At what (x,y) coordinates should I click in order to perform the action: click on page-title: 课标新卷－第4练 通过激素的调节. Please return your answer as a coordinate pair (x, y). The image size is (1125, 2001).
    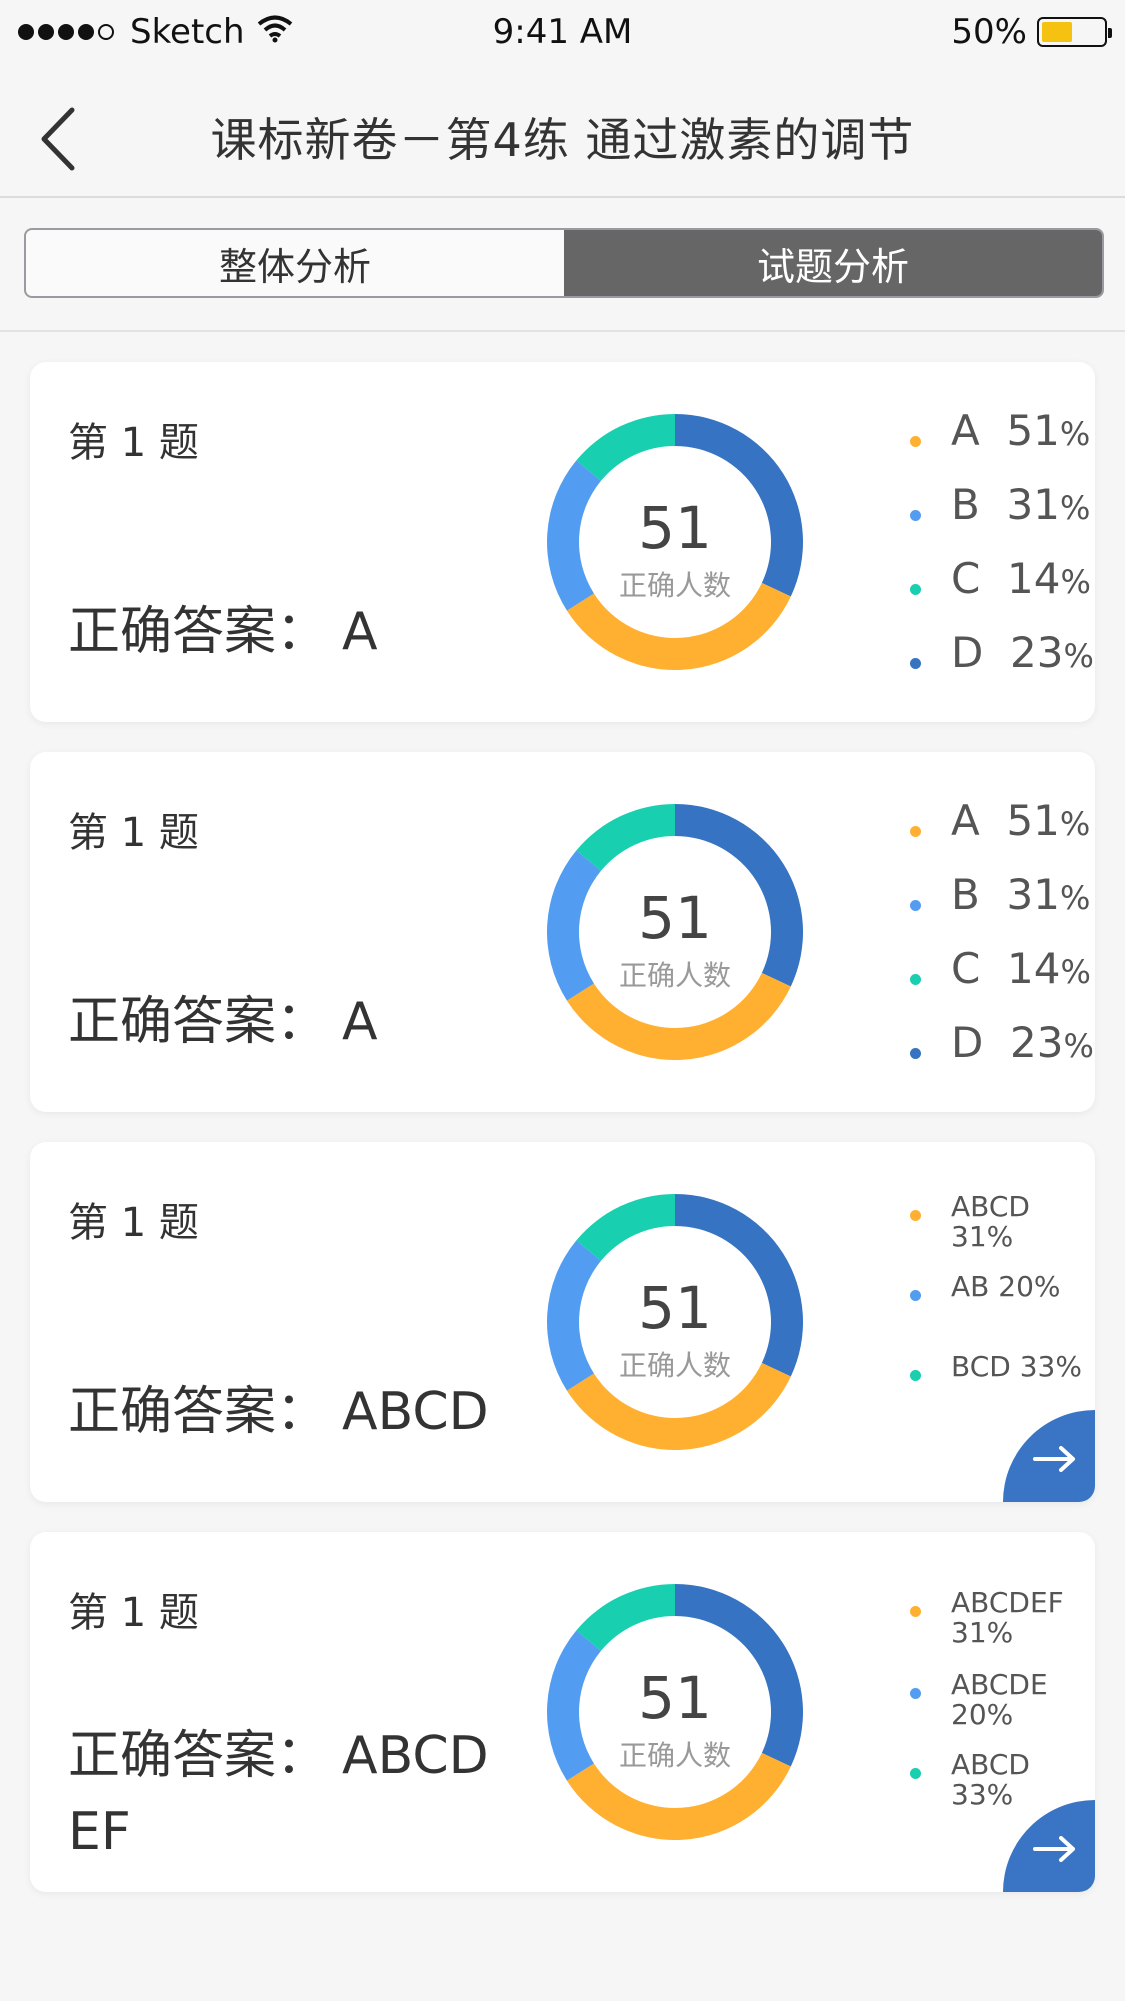
    Looking at the image, I should click on (562, 140).